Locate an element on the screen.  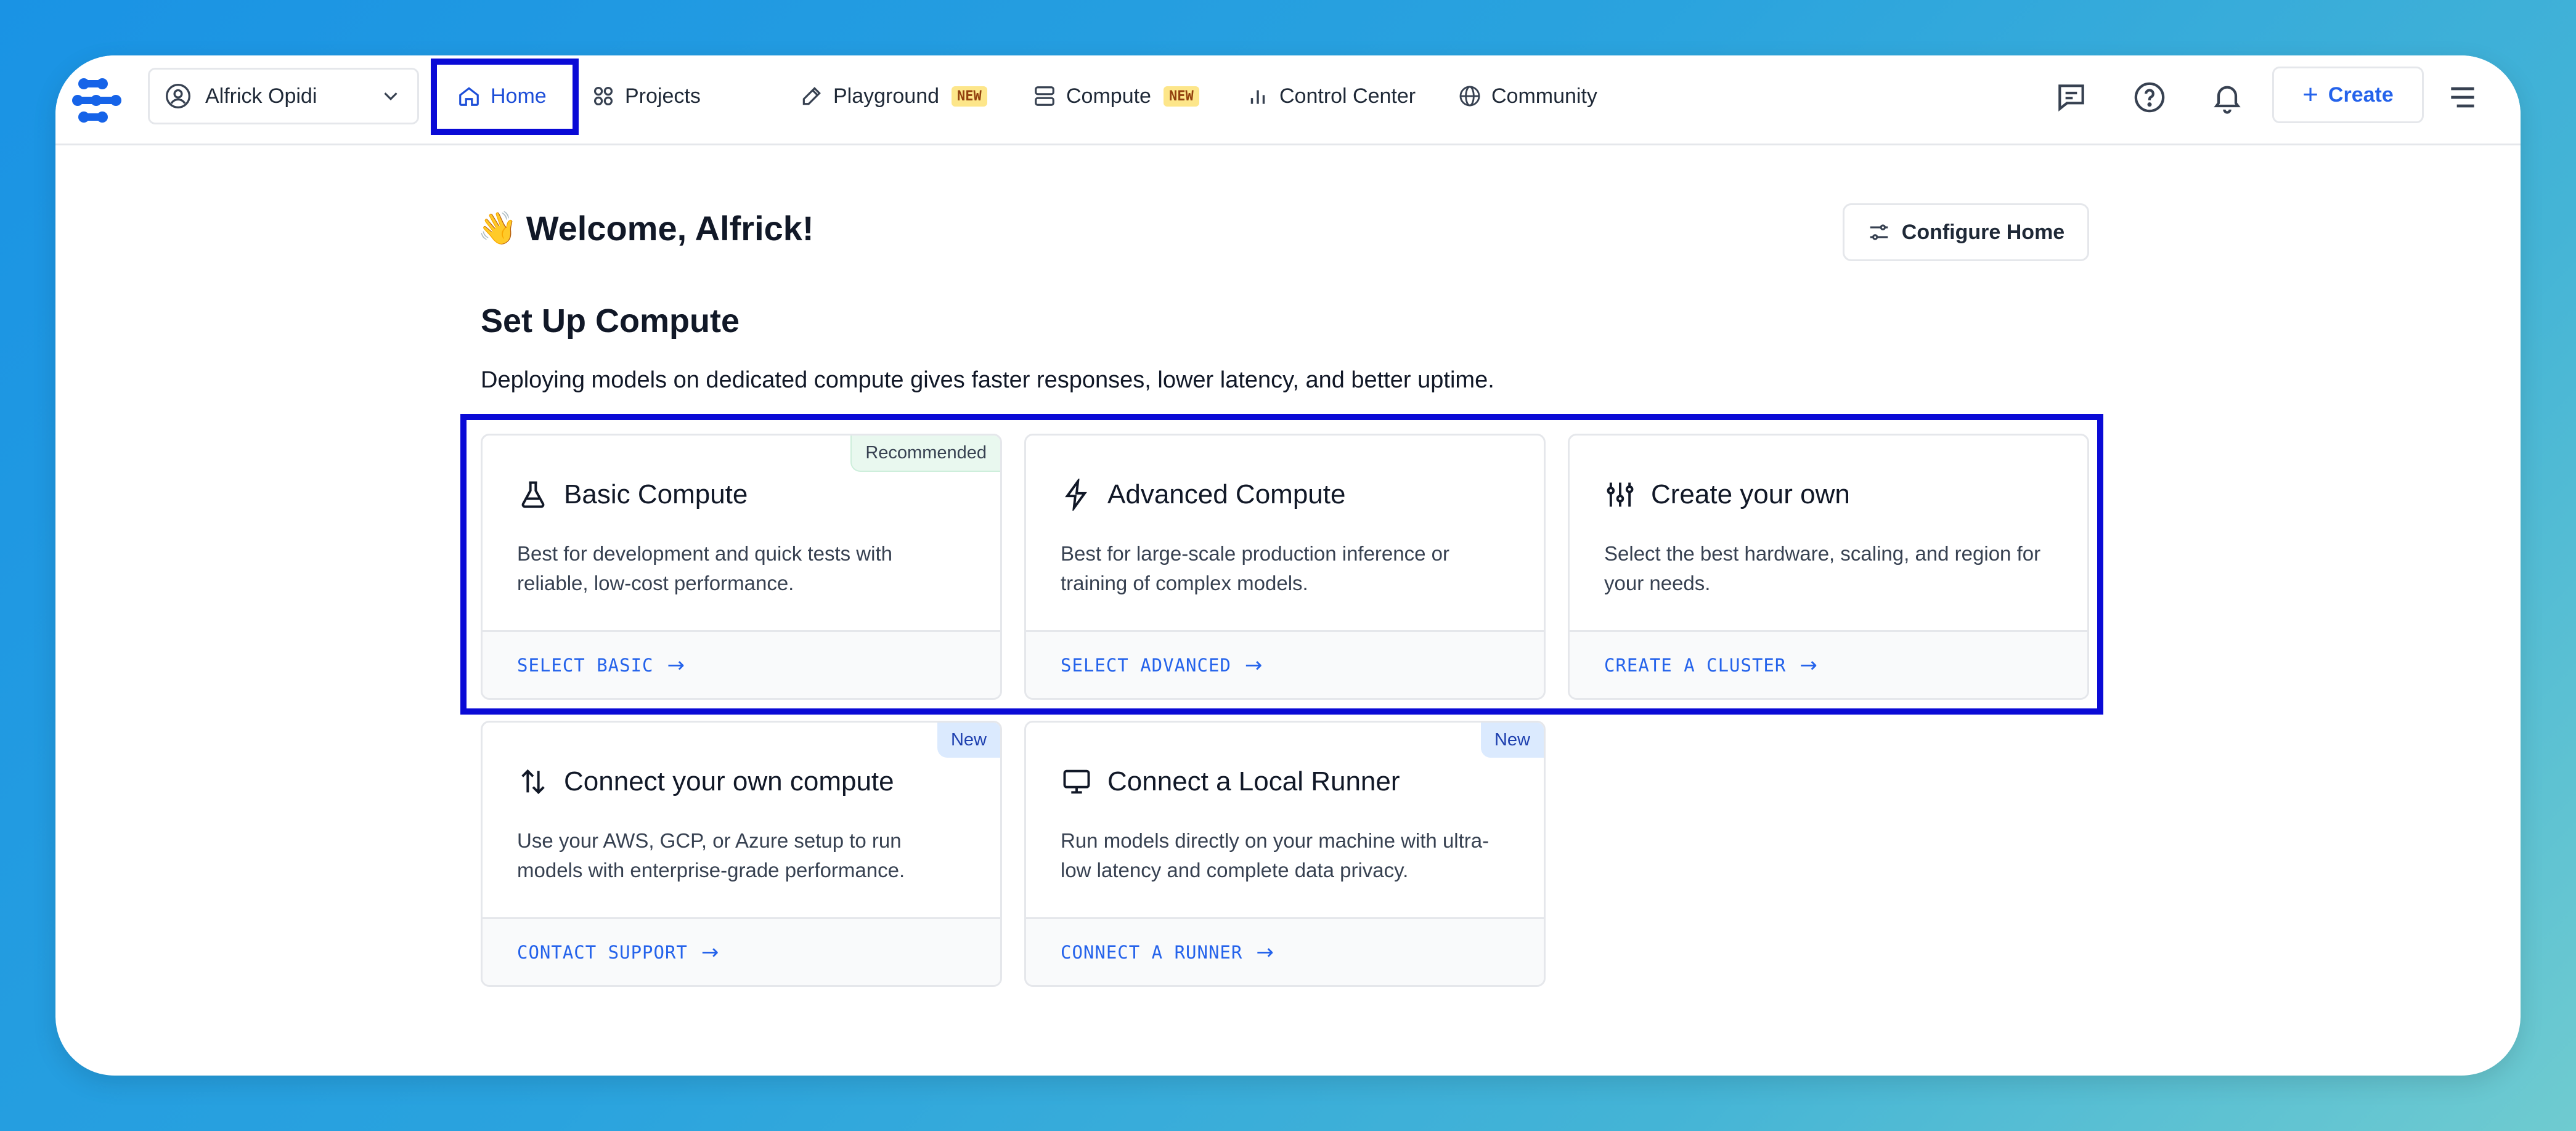
nav-item-label: Home is located at coordinates (519, 96).